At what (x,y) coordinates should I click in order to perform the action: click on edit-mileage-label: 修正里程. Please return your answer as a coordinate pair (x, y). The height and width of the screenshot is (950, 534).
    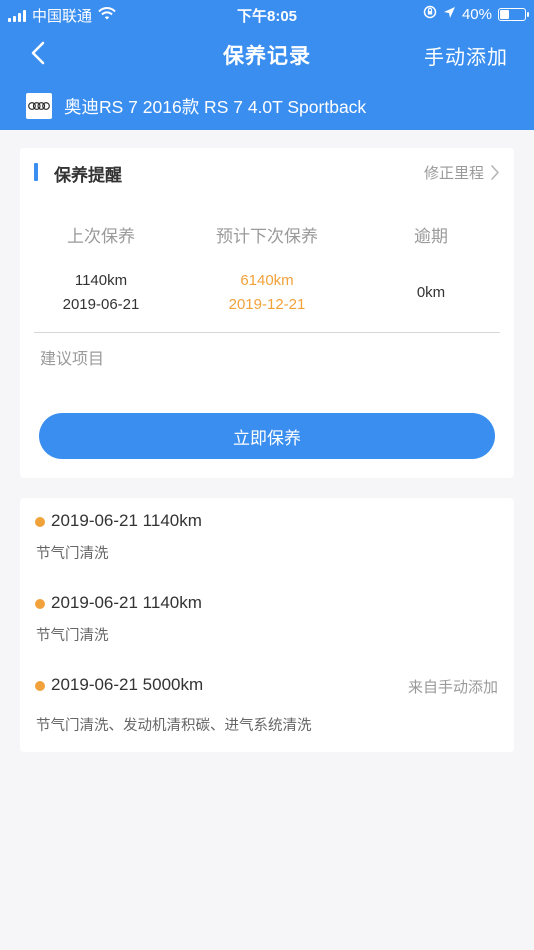
    Looking at the image, I should click on (453, 173).